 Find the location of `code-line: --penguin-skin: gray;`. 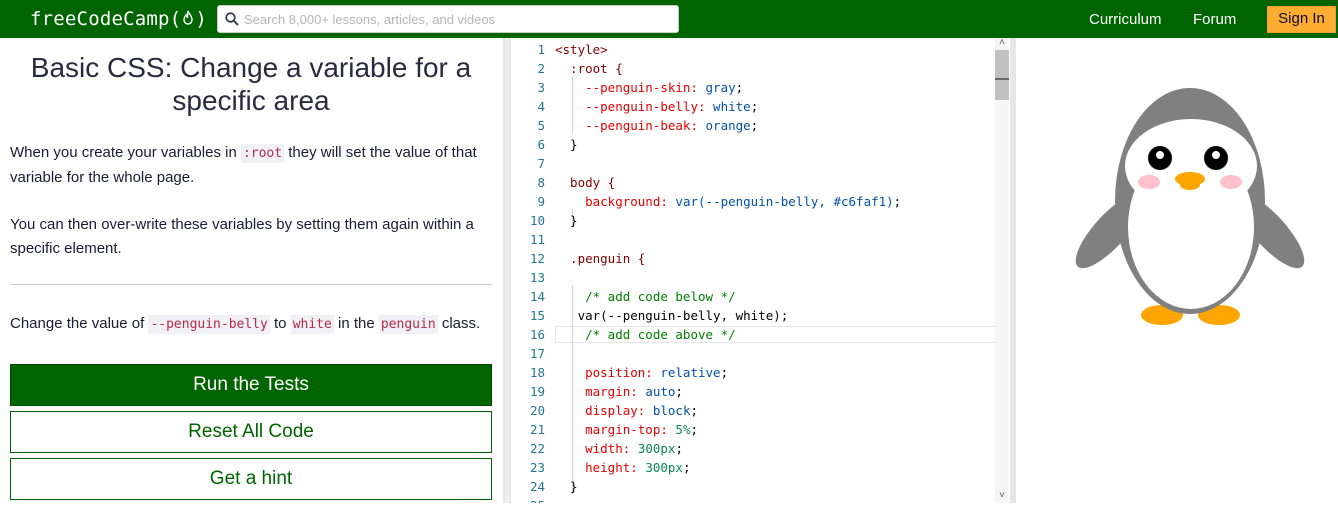

code-line: --penguin-skin: gray; is located at coordinates (649, 87).